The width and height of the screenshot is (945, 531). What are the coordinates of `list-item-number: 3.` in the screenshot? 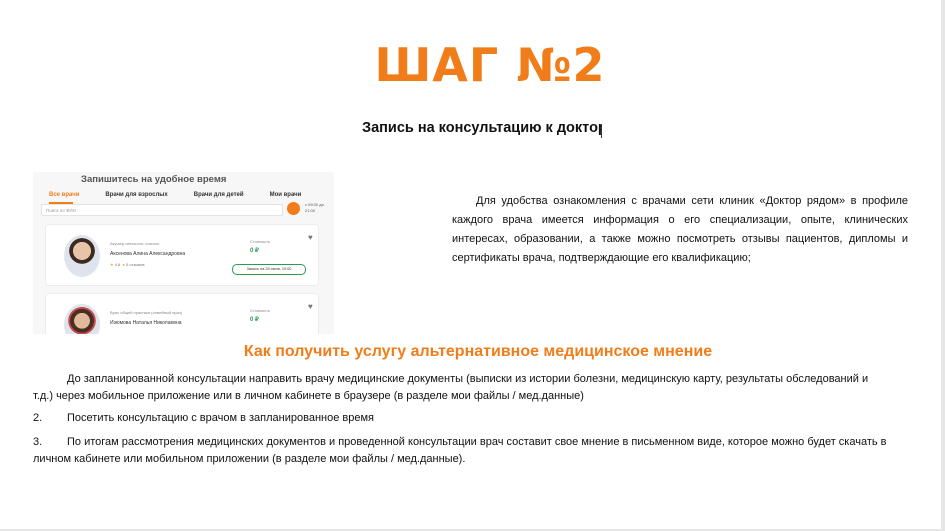 It's located at (38, 442).